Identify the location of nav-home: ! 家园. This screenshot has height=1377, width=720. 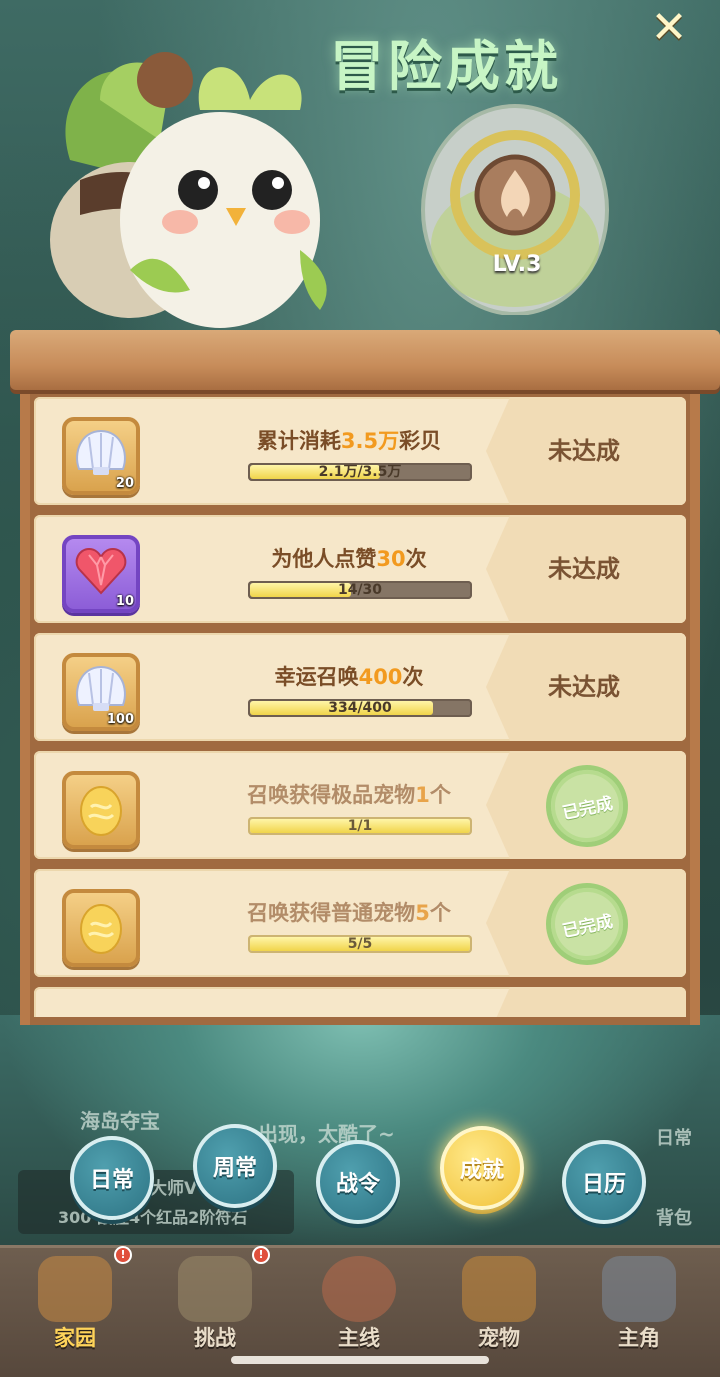
(75, 1302).